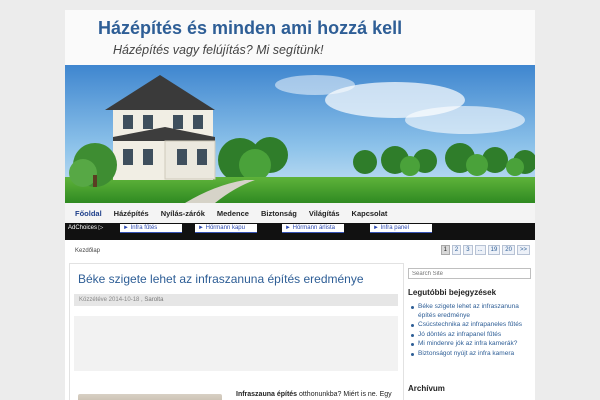 The image size is (600, 400). Describe the element at coordinates (426, 388) in the screenshot. I see `archive-title: Archívum` at that location.